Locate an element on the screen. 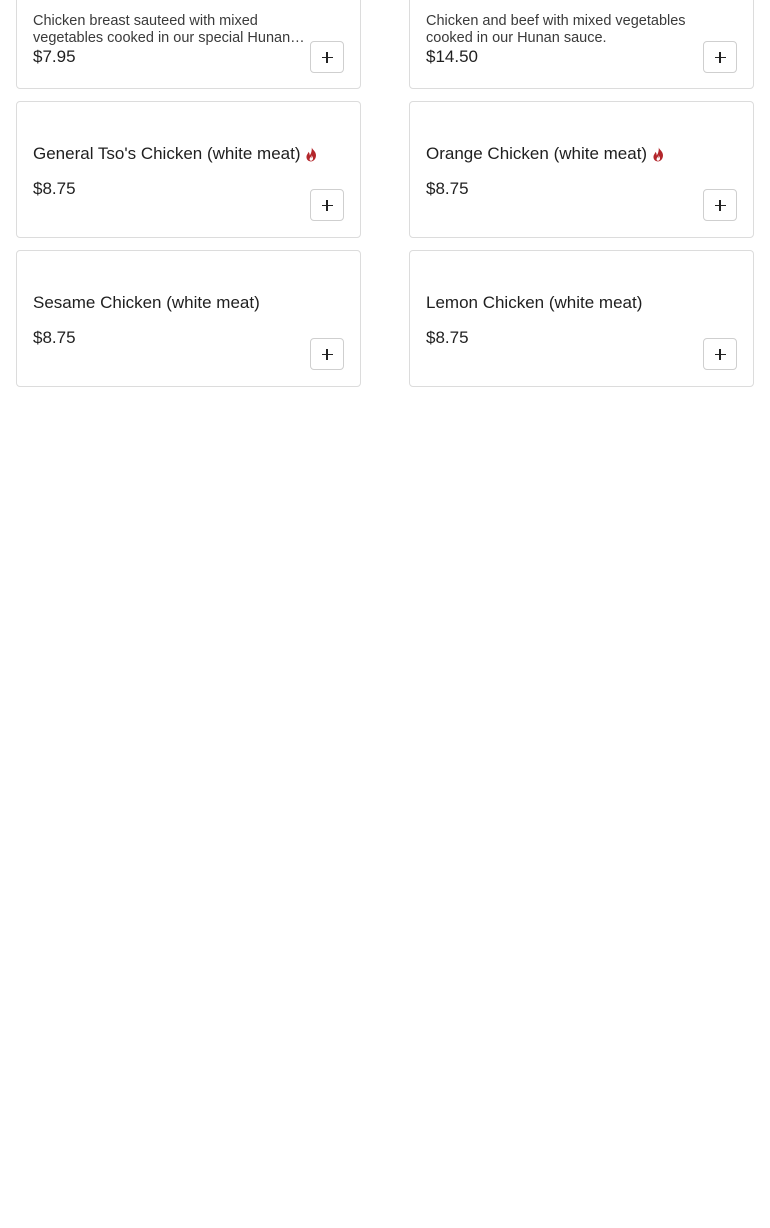  menu-item-title: Sesame Chicken (white meat) is located at coordinates (188, 303).